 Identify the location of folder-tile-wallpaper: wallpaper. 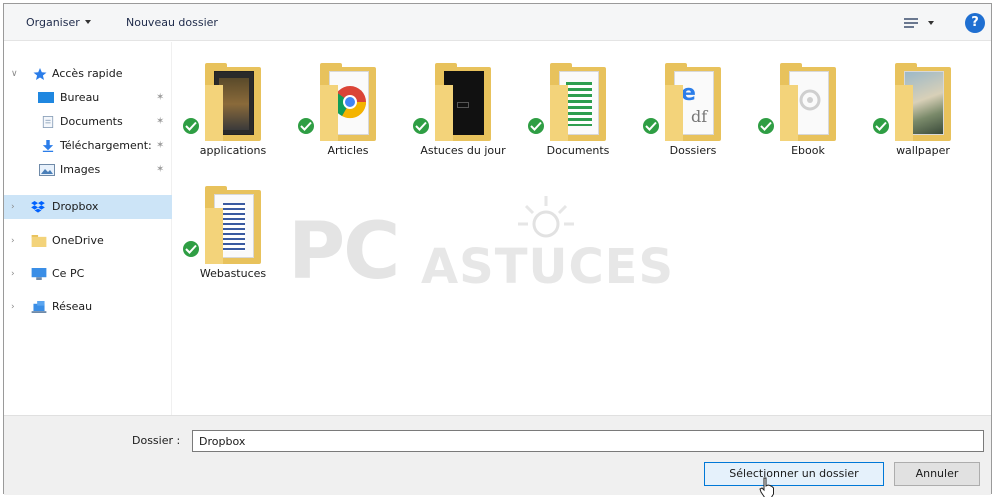
(923, 113).